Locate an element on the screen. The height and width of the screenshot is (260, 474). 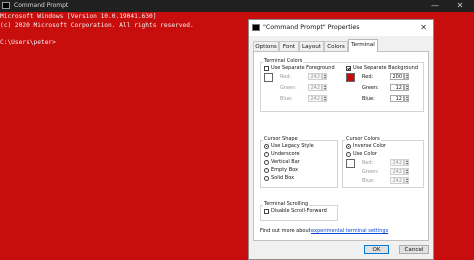
disable-scroll-forward-label: Disable Scroll-Forward is located at coordinates (299, 211).